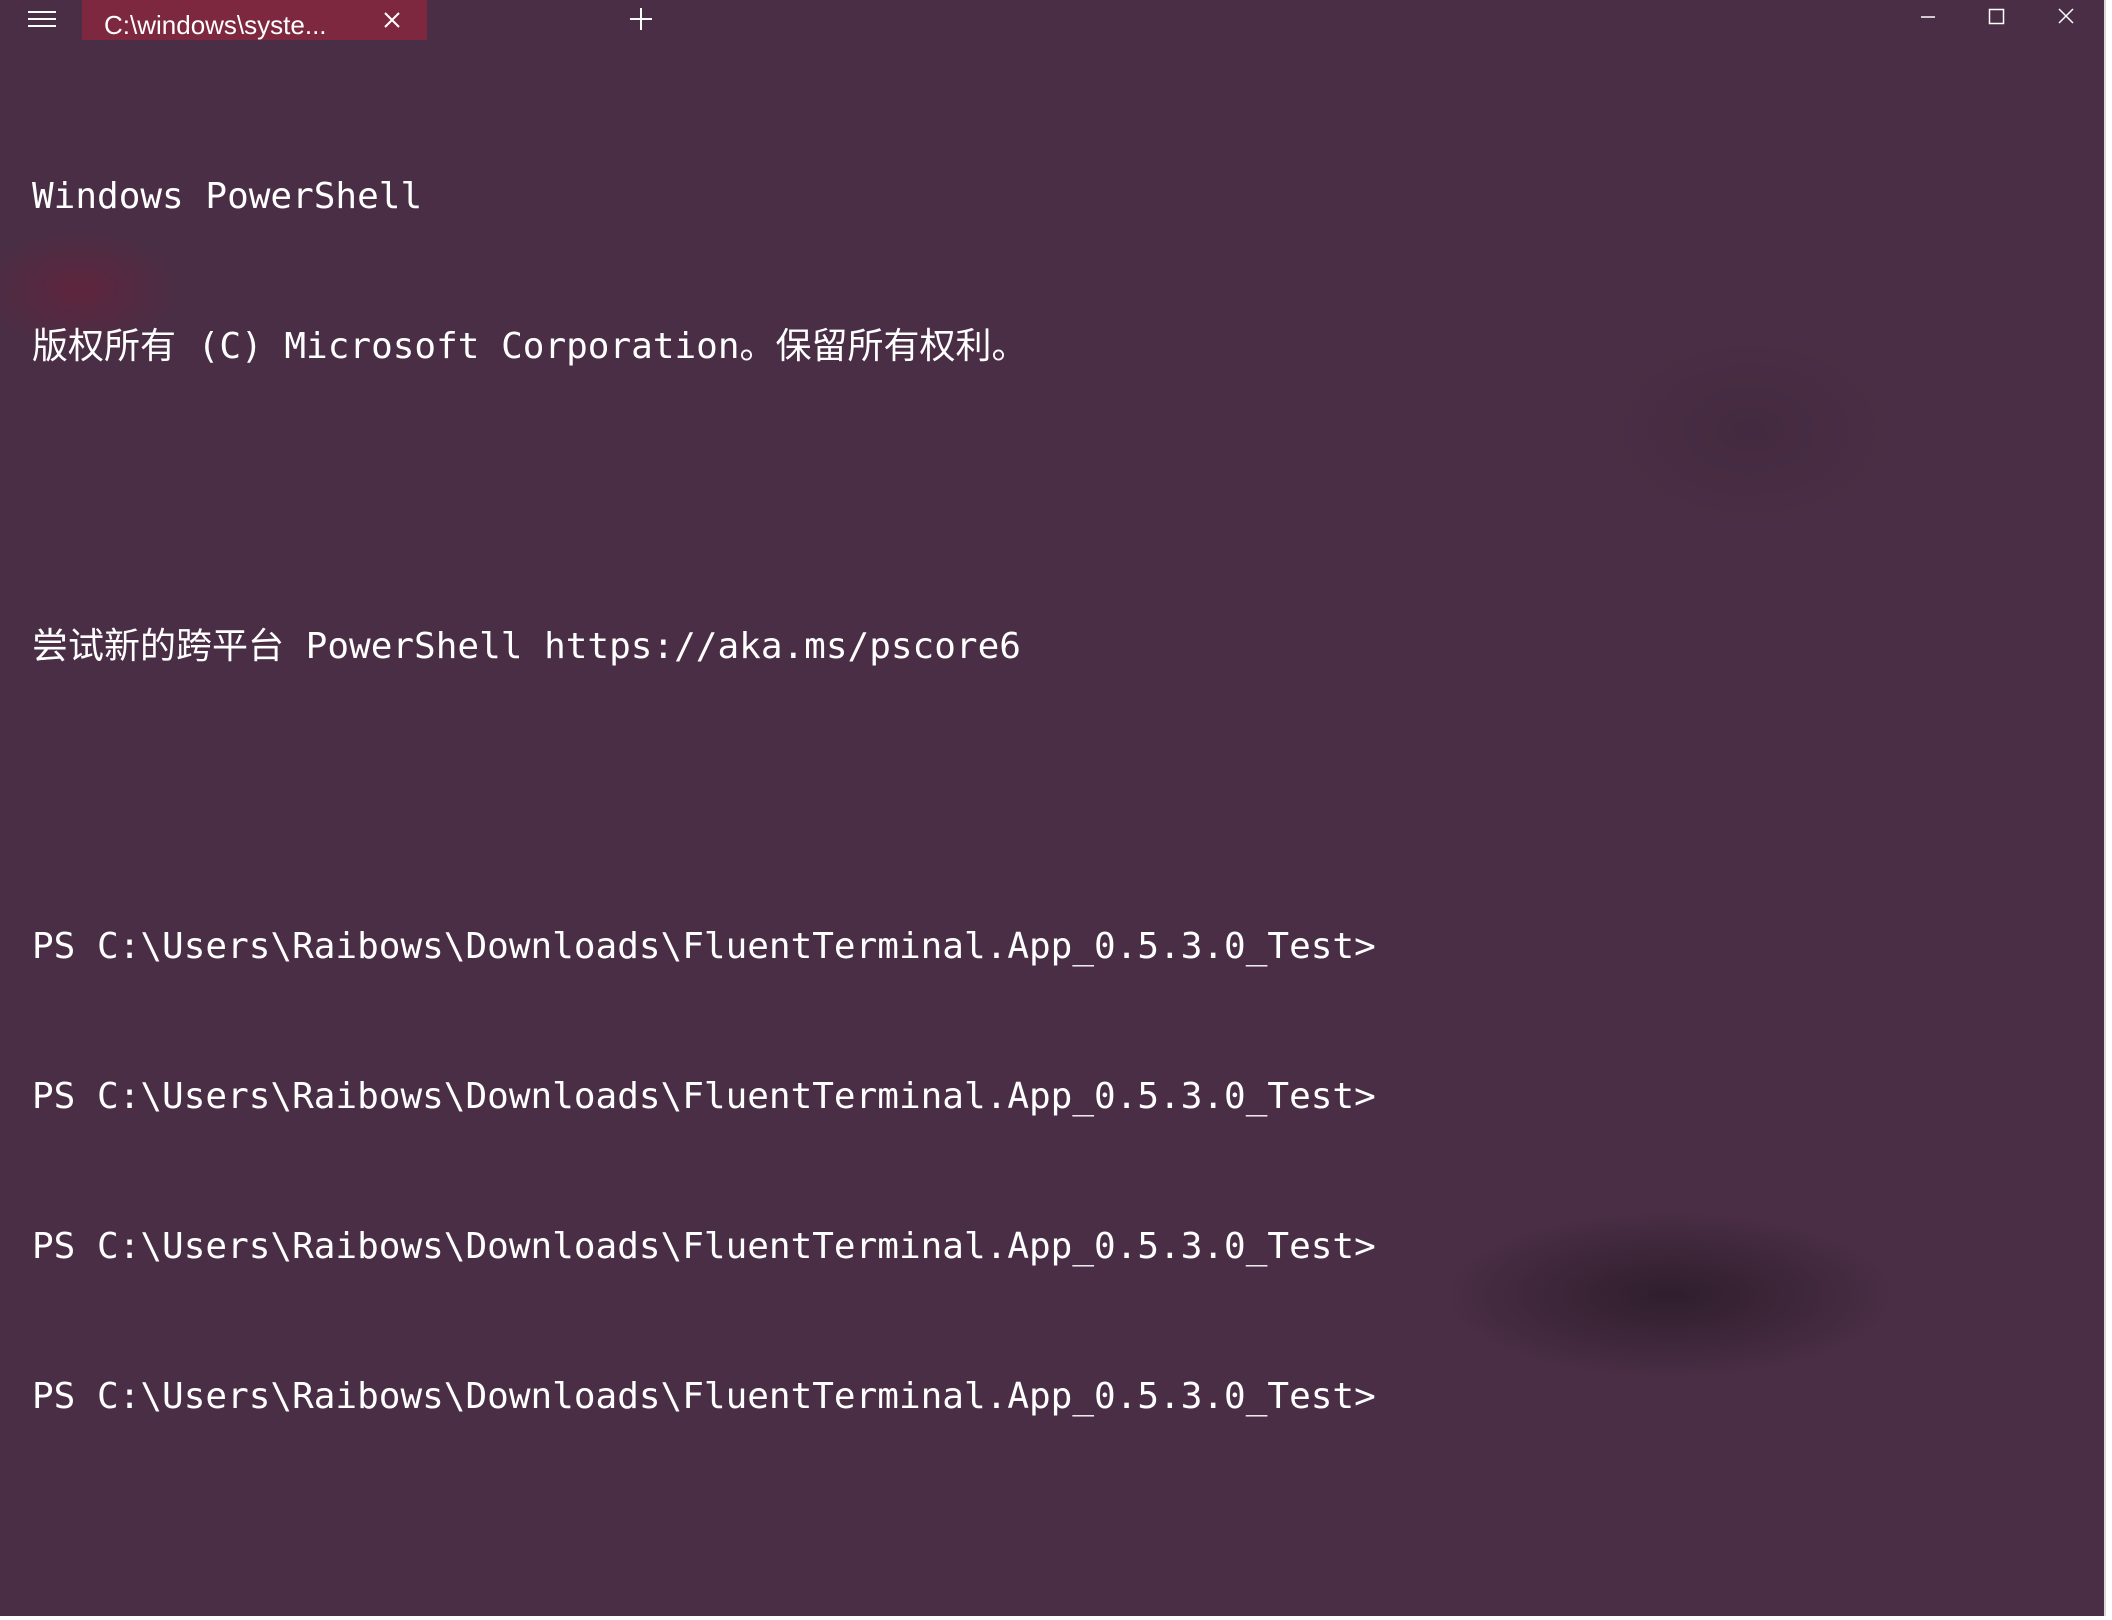 The height and width of the screenshot is (1620, 2112). I want to click on tab-close-icon, so click(392, 20).